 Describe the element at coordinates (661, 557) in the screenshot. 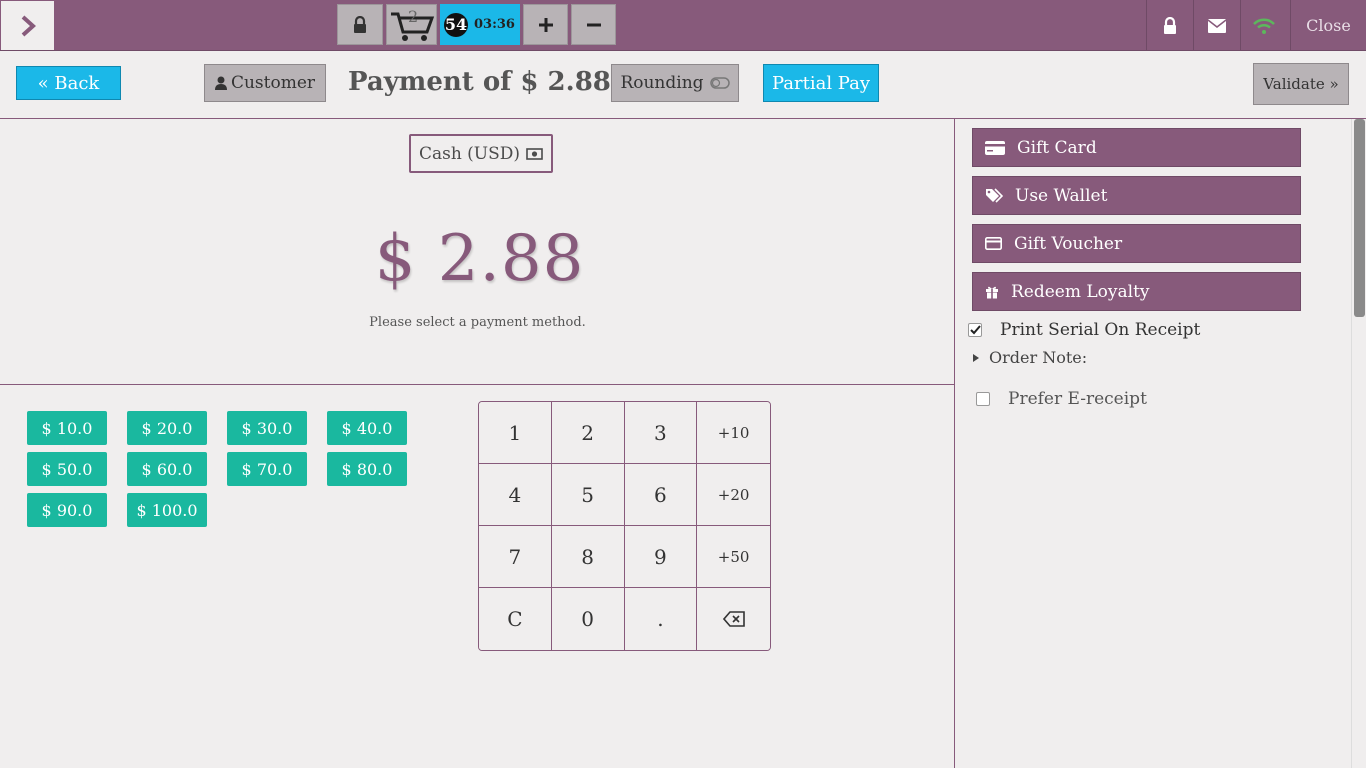

I see `numpad-key-9: 9` at that location.